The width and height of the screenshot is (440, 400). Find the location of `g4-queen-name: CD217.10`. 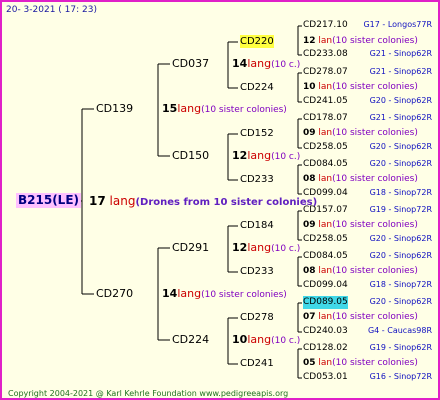

g4-queen-name: CD217.10 is located at coordinates (325, 25).